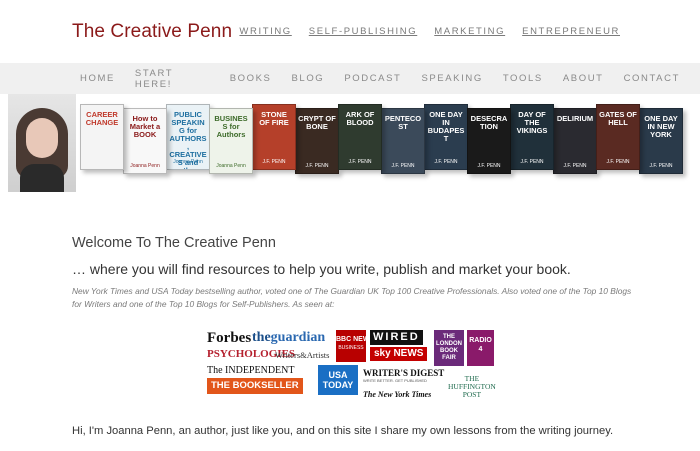 The image size is (700, 451). Describe the element at coordinates (308, 78) in the screenshot. I see `nav-blog: BLOG` at that location.